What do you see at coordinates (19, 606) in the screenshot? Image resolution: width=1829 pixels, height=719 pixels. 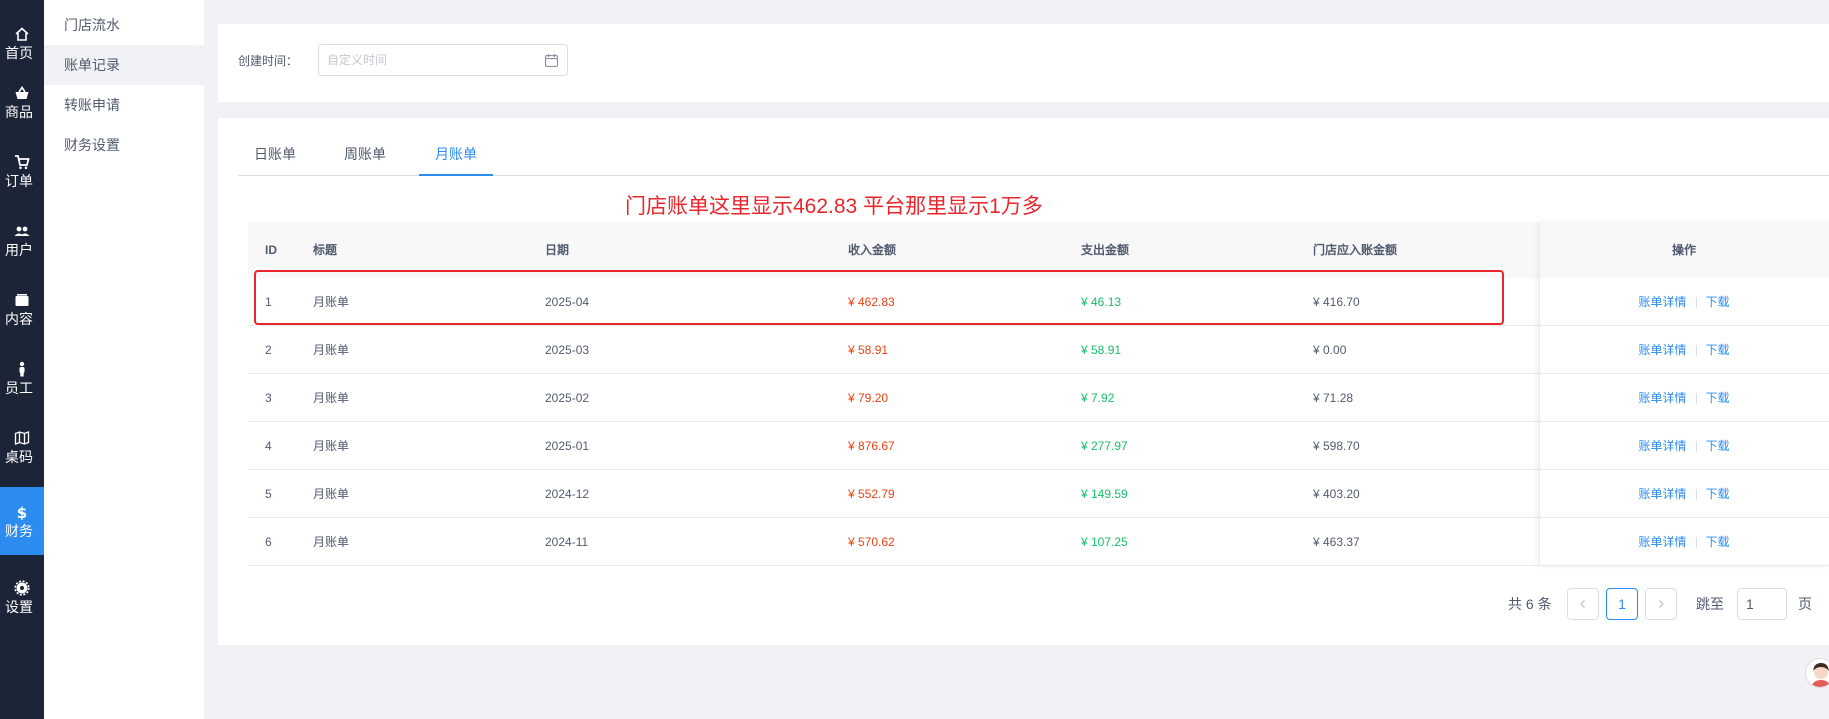 I see `nav-label: 设置` at bounding box center [19, 606].